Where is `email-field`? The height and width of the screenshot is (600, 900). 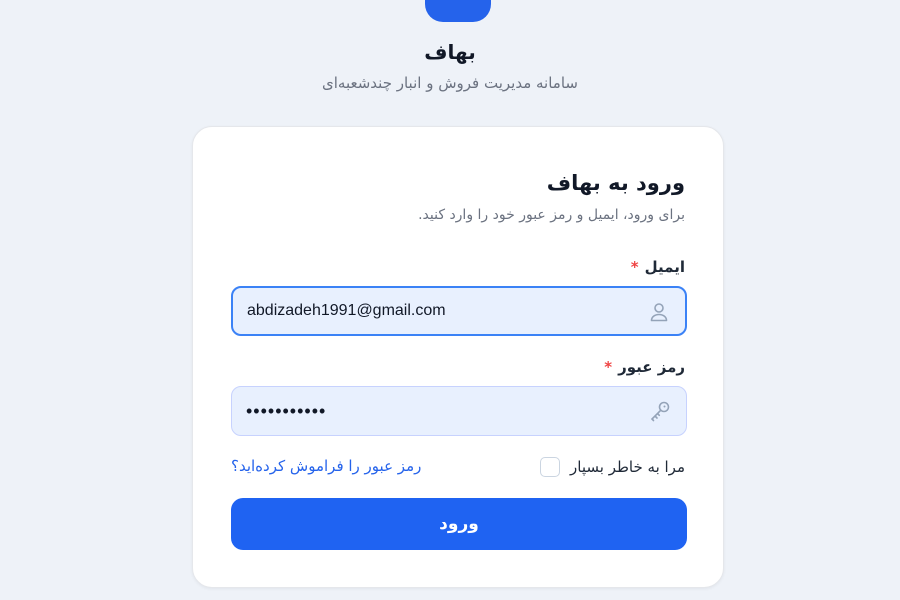
email-field is located at coordinates (442, 311).